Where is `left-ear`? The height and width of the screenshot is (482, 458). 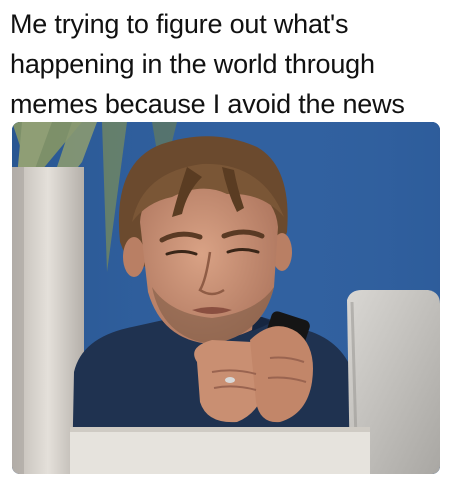
left-ear is located at coordinates (134, 257).